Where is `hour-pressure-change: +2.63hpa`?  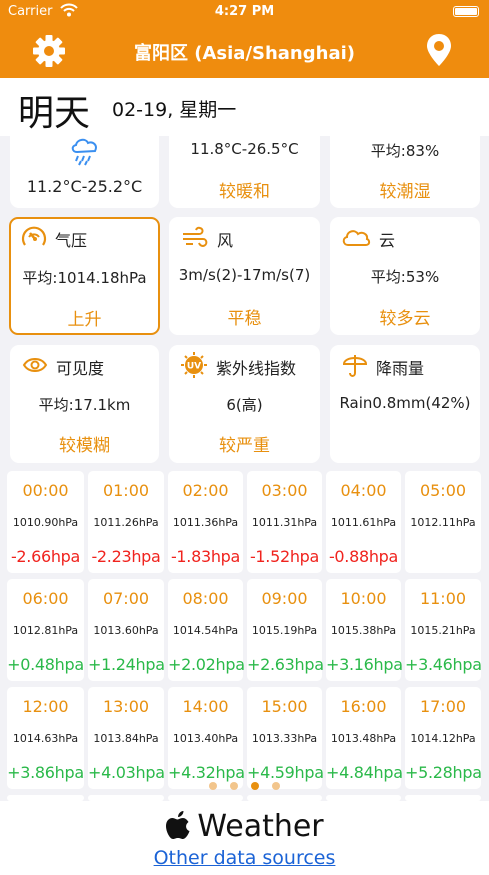
hour-pressure-change: +2.63hpa is located at coordinates (285, 664).